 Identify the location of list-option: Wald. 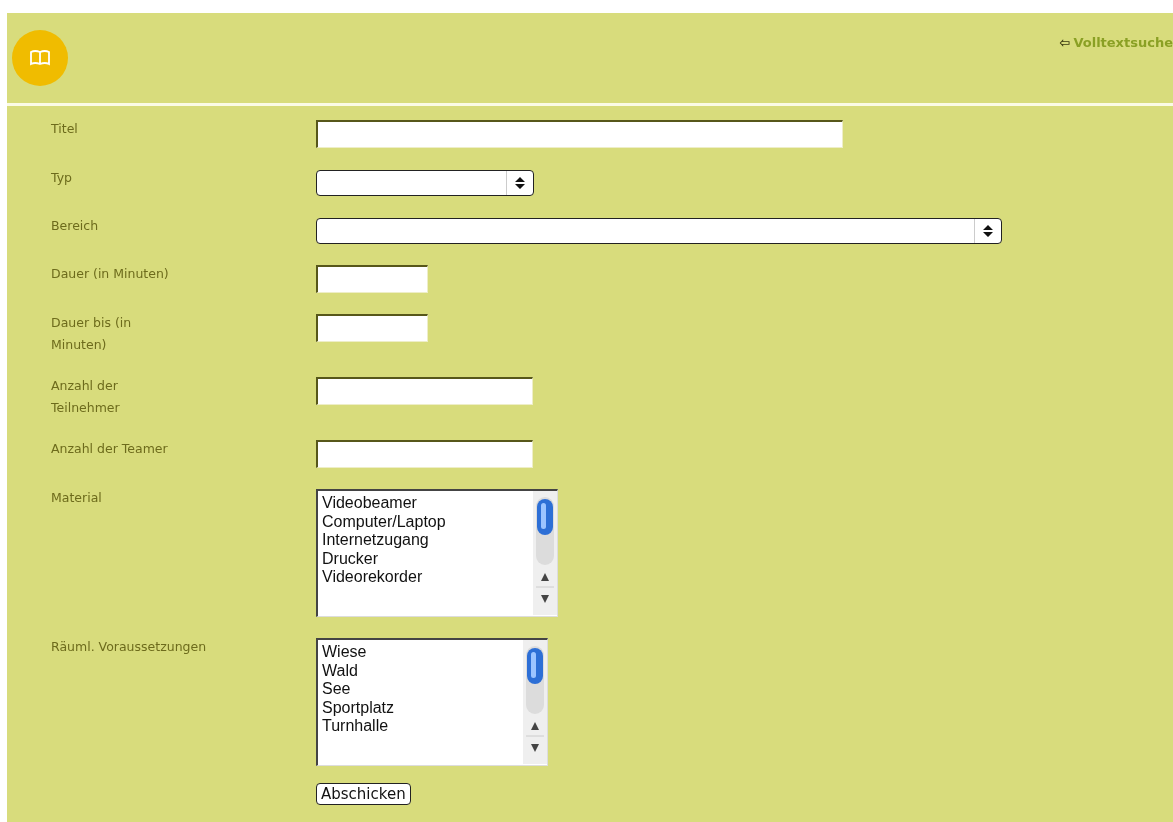
(422, 670).